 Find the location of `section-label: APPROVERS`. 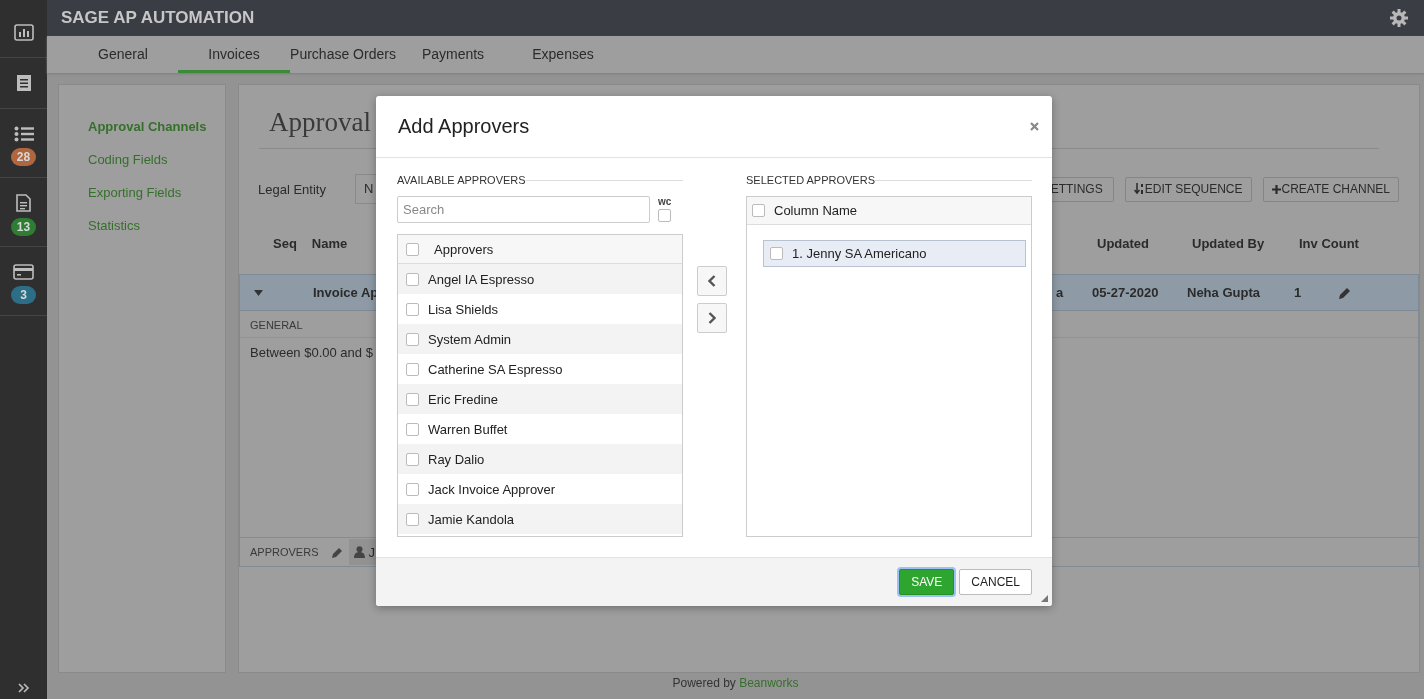

section-label: APPROVERS is located at coordinates (284, 552).